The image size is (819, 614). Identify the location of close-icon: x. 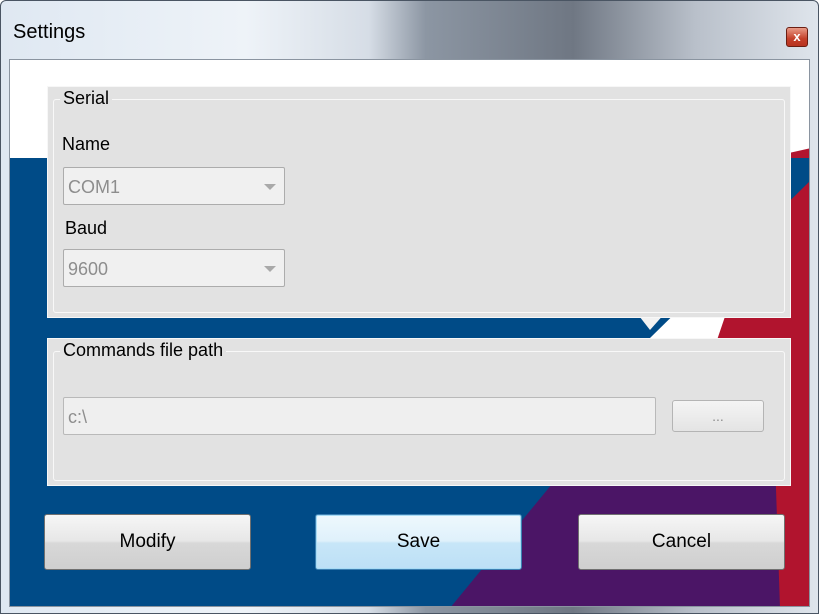
(797, 37).